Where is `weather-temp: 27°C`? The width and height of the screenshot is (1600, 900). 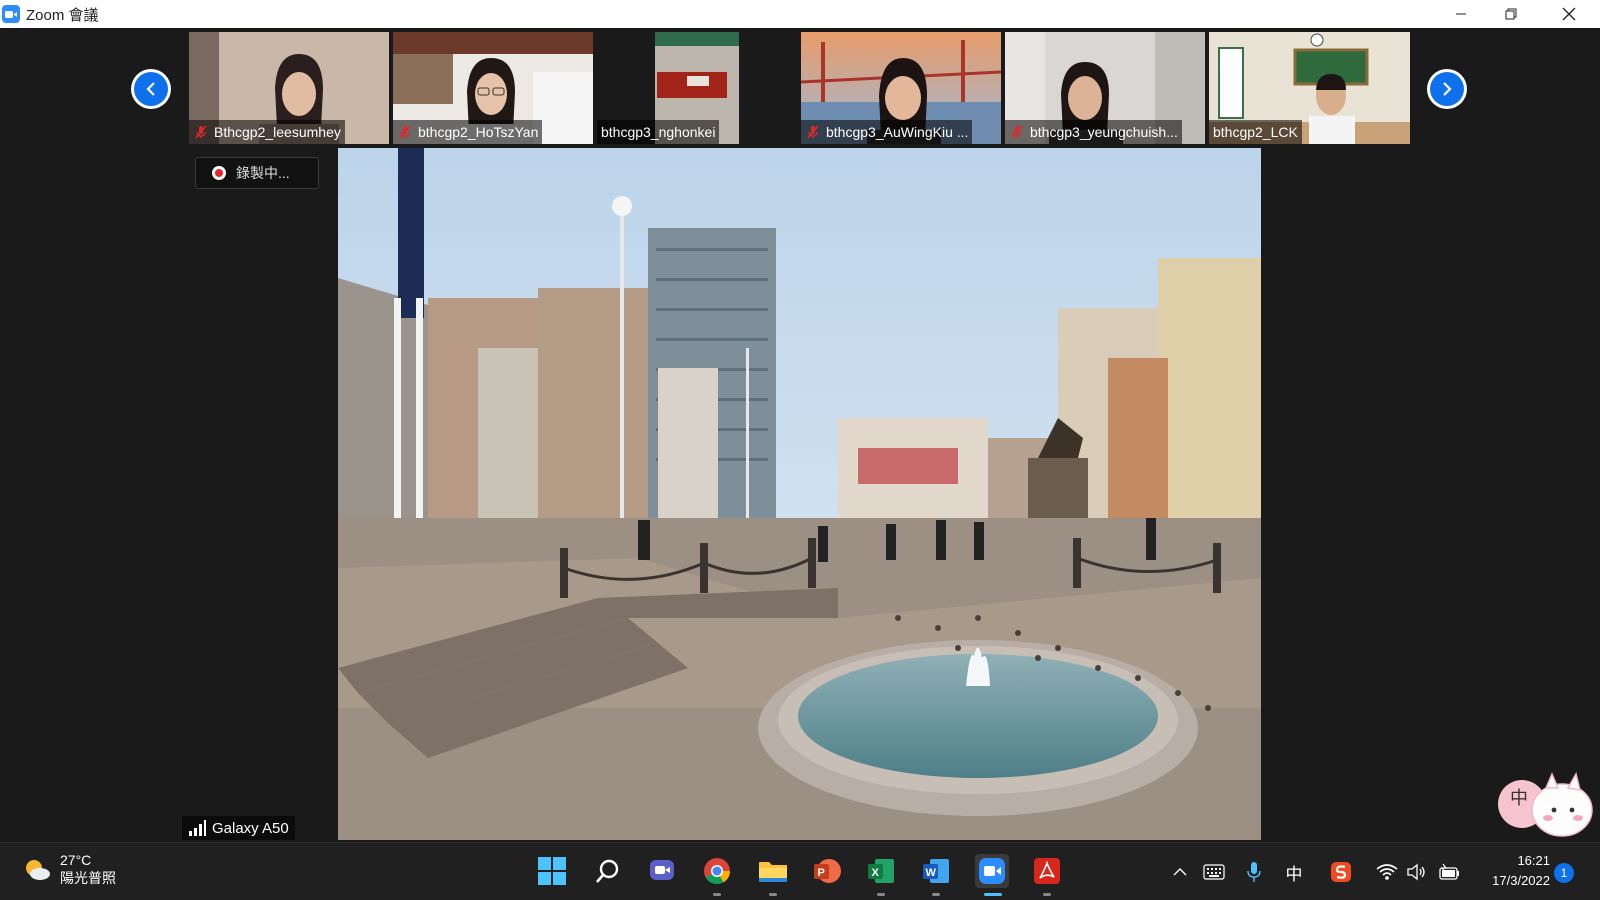
weather-temp: 27°C is located at coordinates (76, 860).